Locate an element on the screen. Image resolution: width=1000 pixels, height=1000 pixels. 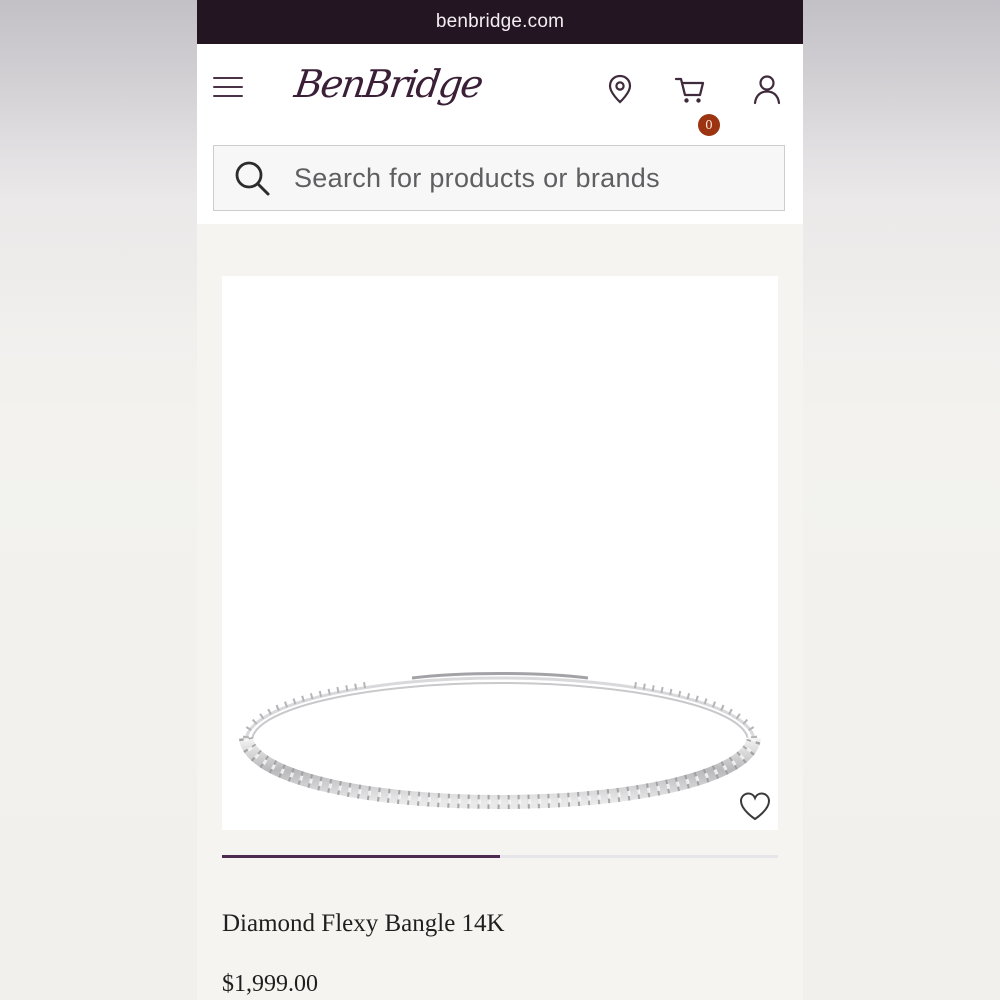
search-bar is located at coordinates (499, 178).